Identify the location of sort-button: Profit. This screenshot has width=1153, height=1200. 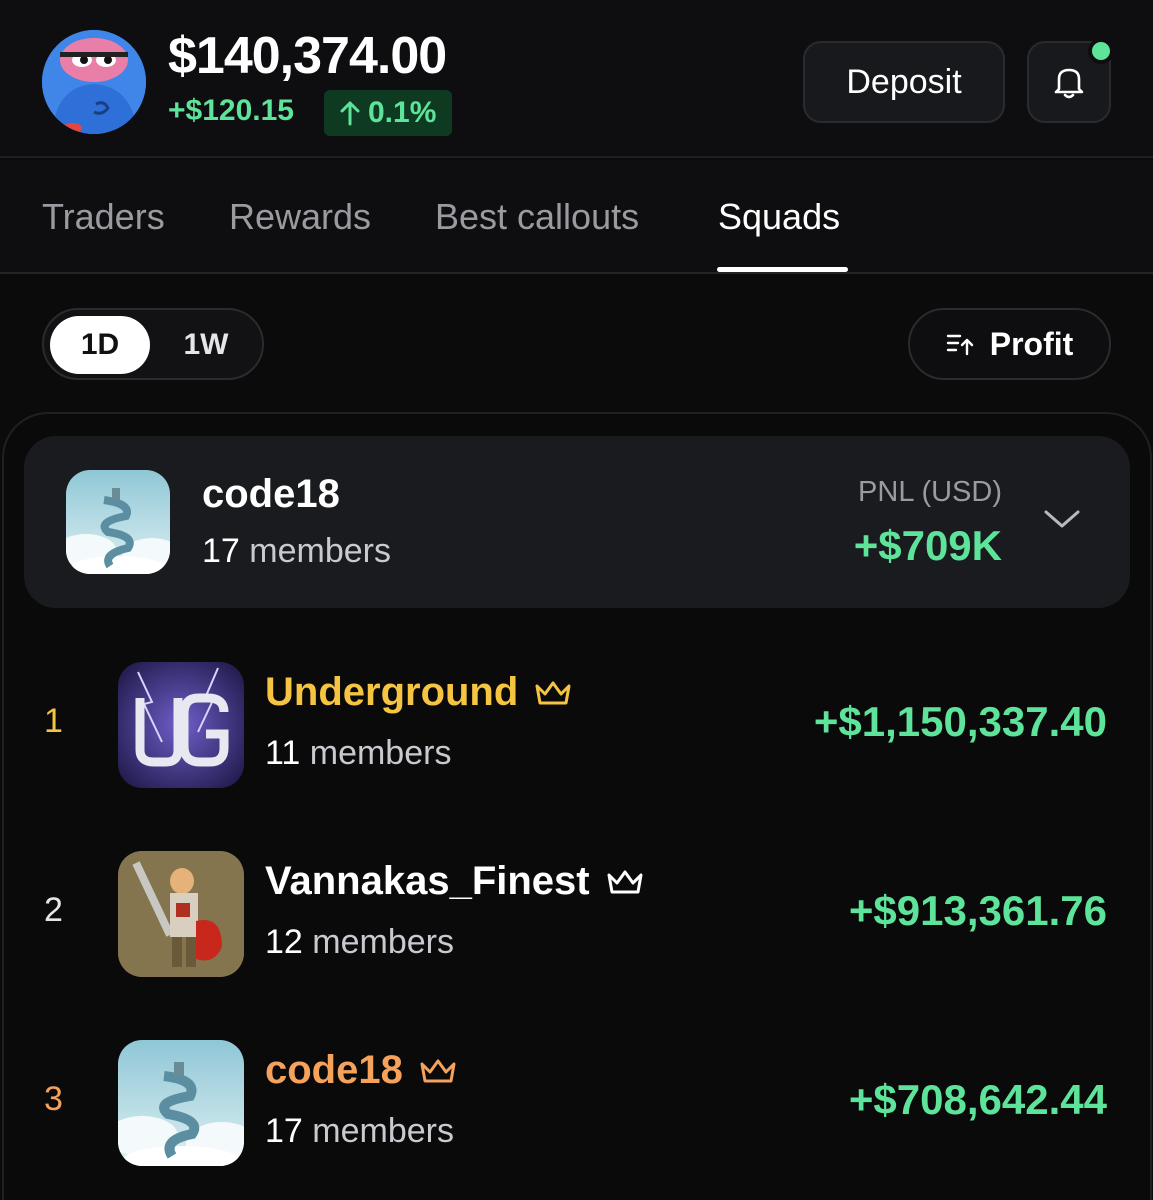
(1009, 344).